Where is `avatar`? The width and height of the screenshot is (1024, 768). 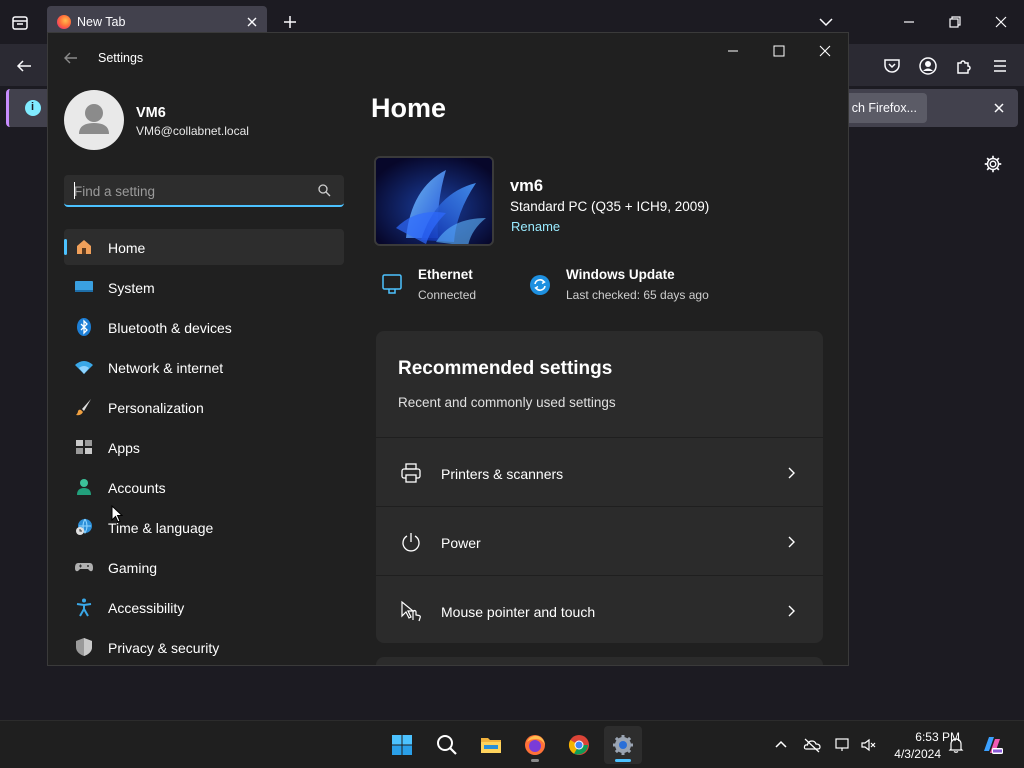 avatar is located at coordinates (94, 120).